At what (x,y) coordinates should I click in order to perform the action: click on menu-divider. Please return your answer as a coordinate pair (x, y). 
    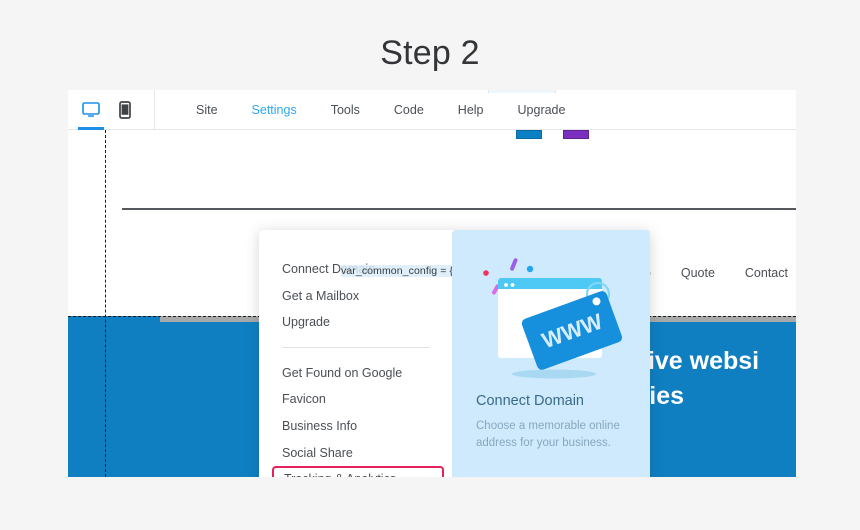
    Looking at the image, I should click on (356, 347).